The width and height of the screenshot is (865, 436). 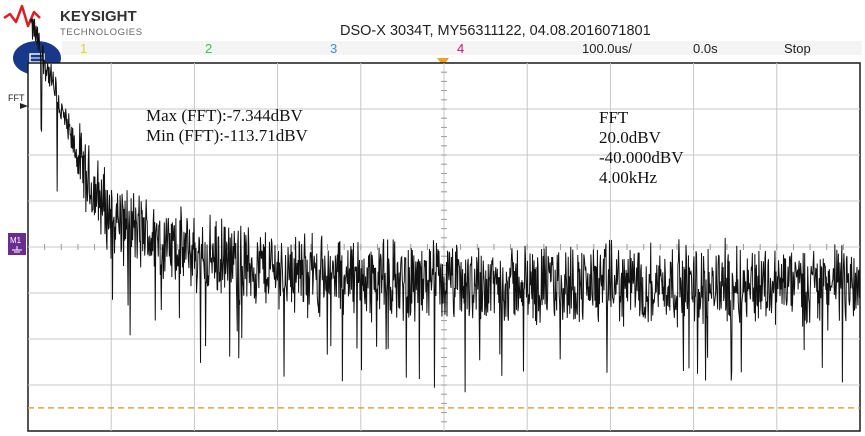 I want to click on fft-title: FFT, so click(x=614, y=117).